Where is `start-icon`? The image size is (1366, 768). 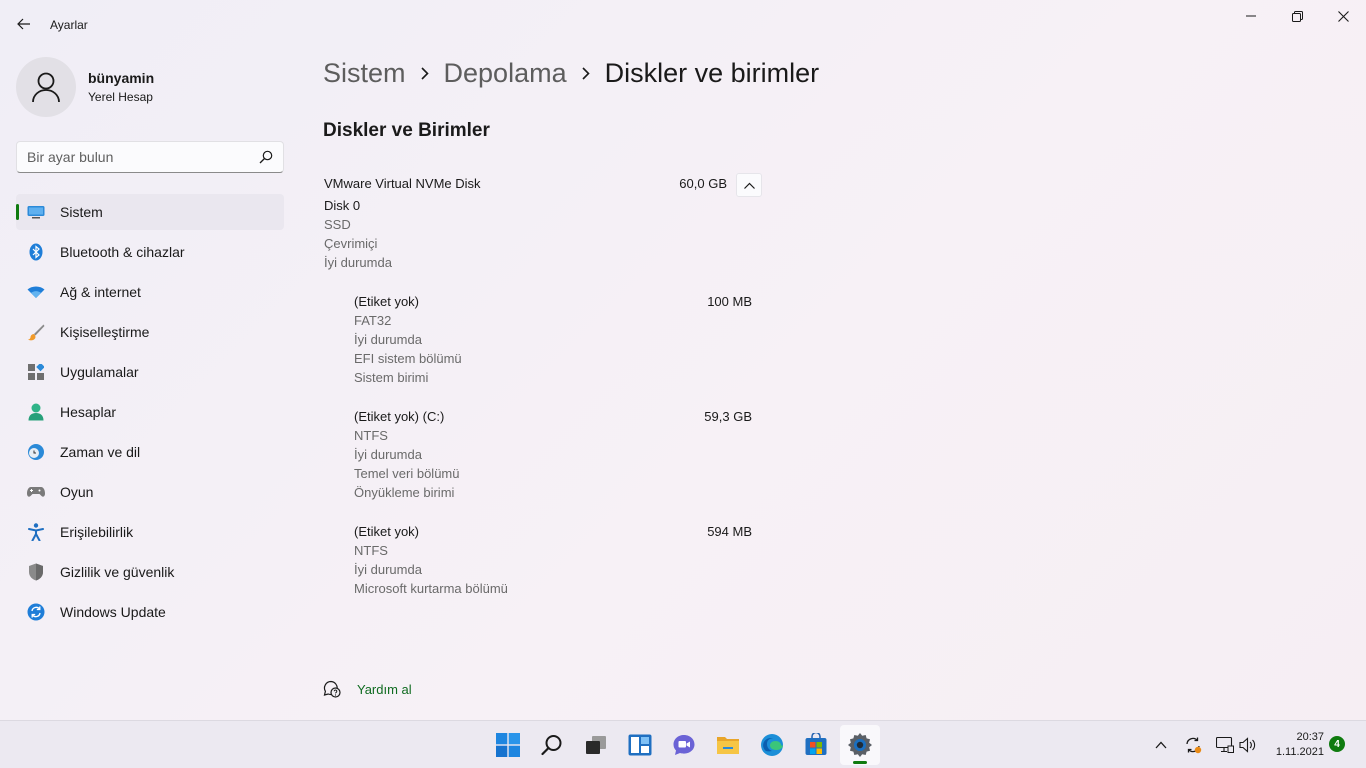
start-icon is located at coordinates (508, 745).